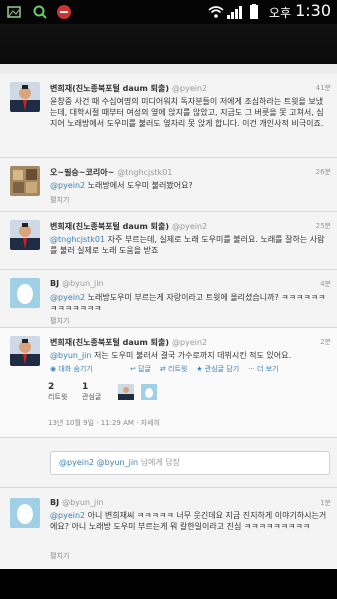 This screenshot has height=599, width=337. What do you see at coordinates (313, 10) in the screenshot?
I see `status-time: 1:30` at bounding box center [313, 10].